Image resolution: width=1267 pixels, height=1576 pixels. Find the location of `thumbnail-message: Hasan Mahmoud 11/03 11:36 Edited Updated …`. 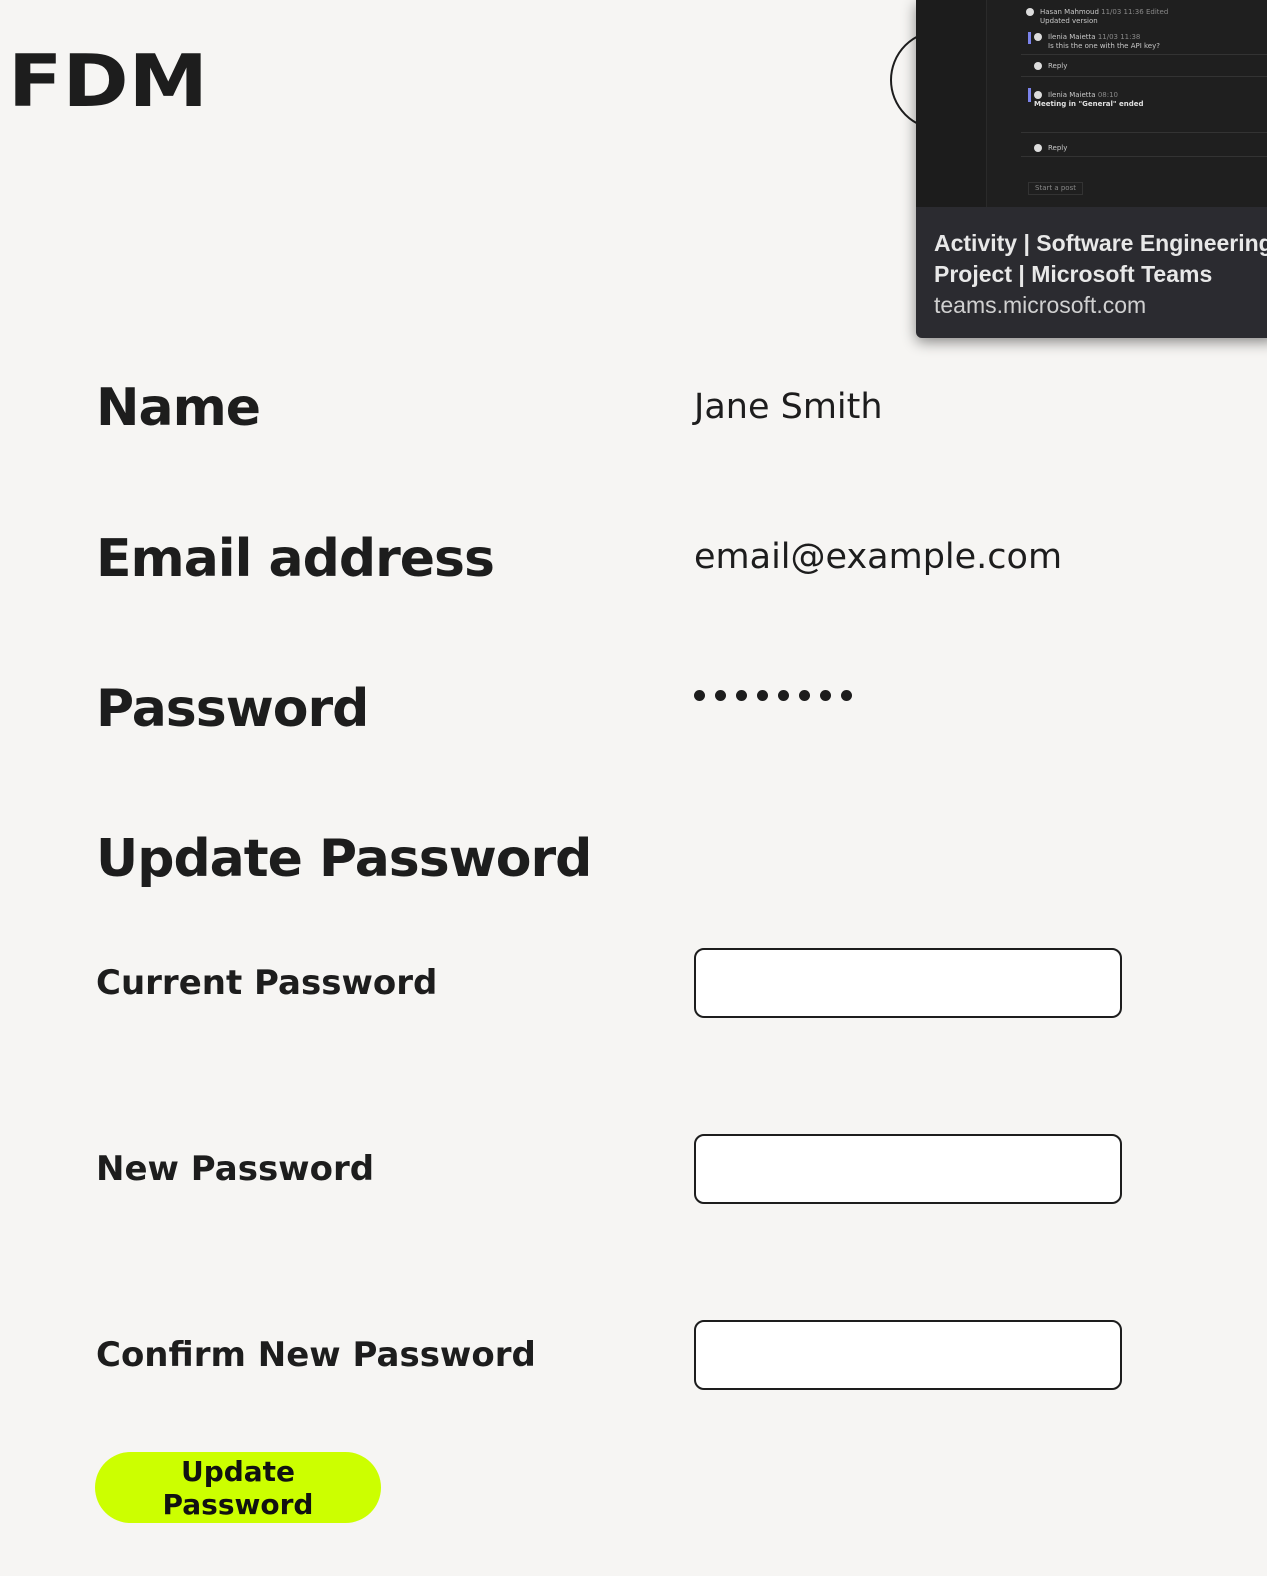

thumbnail-message: Hasan Mahmoud 11/03 11:36 Edited Updated … is located at coordinates (1097, 17).